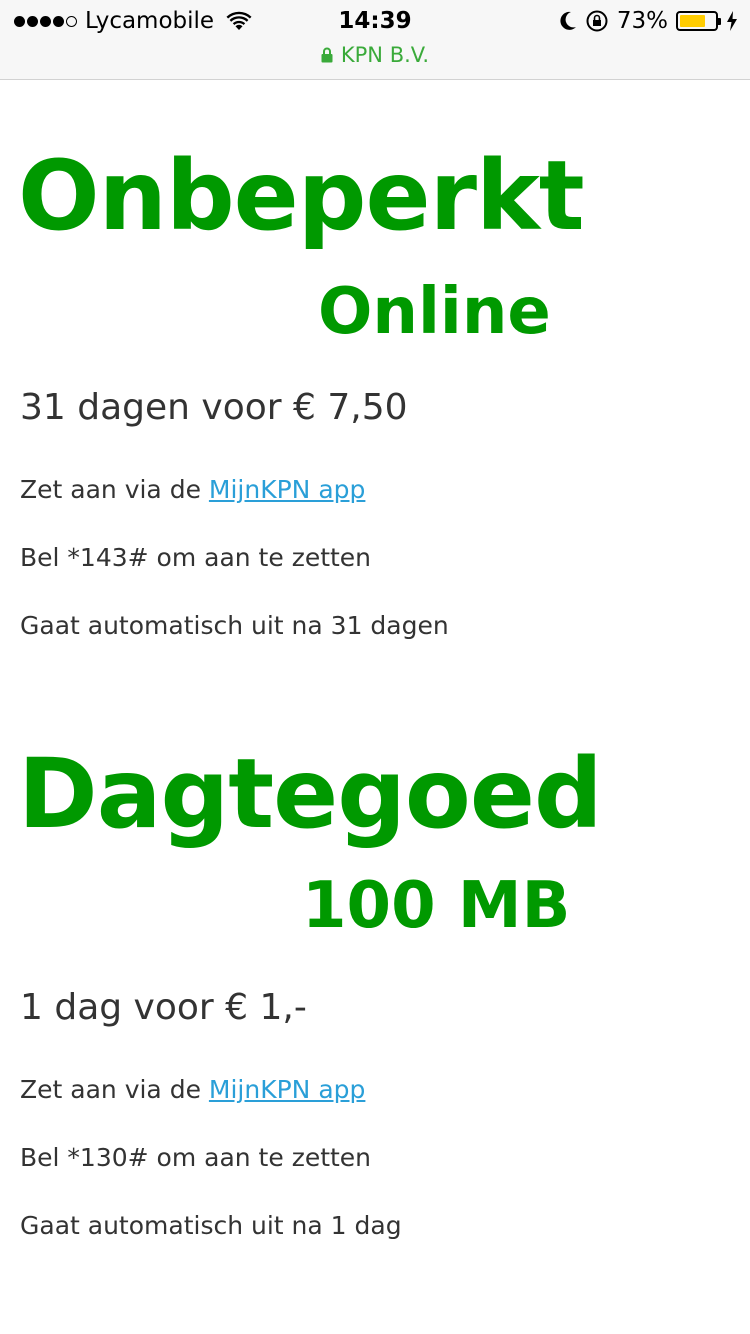 This screenshot has width=750, height=1334. What do you see at coordinates (642, 21) in the screenshot?
I see `battery-percent: 73%` at bounding box center [642, 21].